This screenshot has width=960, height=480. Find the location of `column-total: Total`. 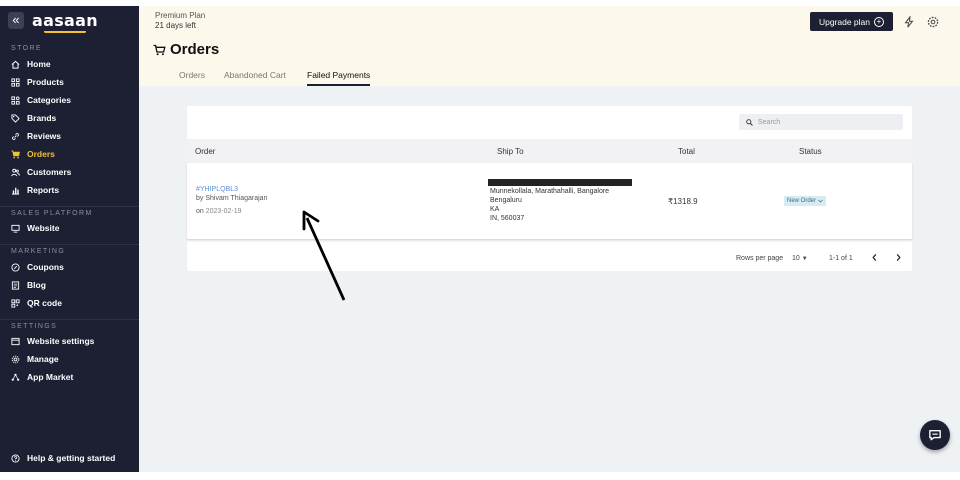

column-total: Total is located at coordinates (686, 151).